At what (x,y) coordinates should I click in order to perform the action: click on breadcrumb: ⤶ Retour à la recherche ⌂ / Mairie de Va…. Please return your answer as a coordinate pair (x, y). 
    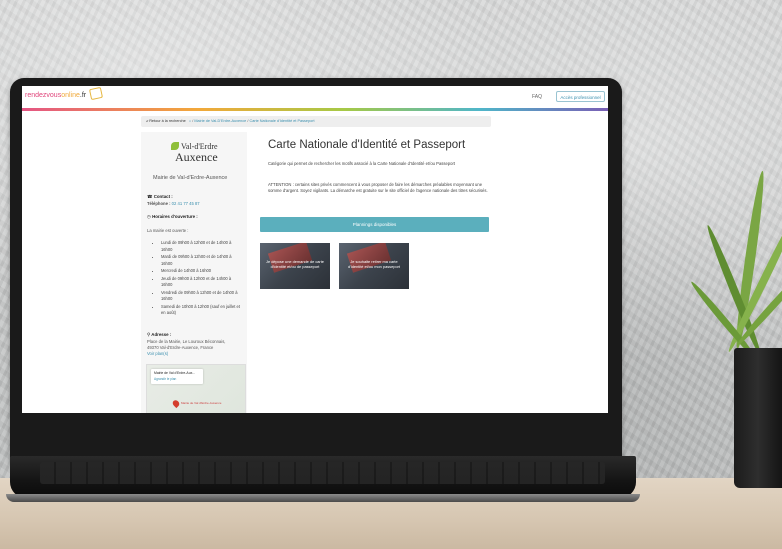
    Looking at the image, I should click on (316, 121).